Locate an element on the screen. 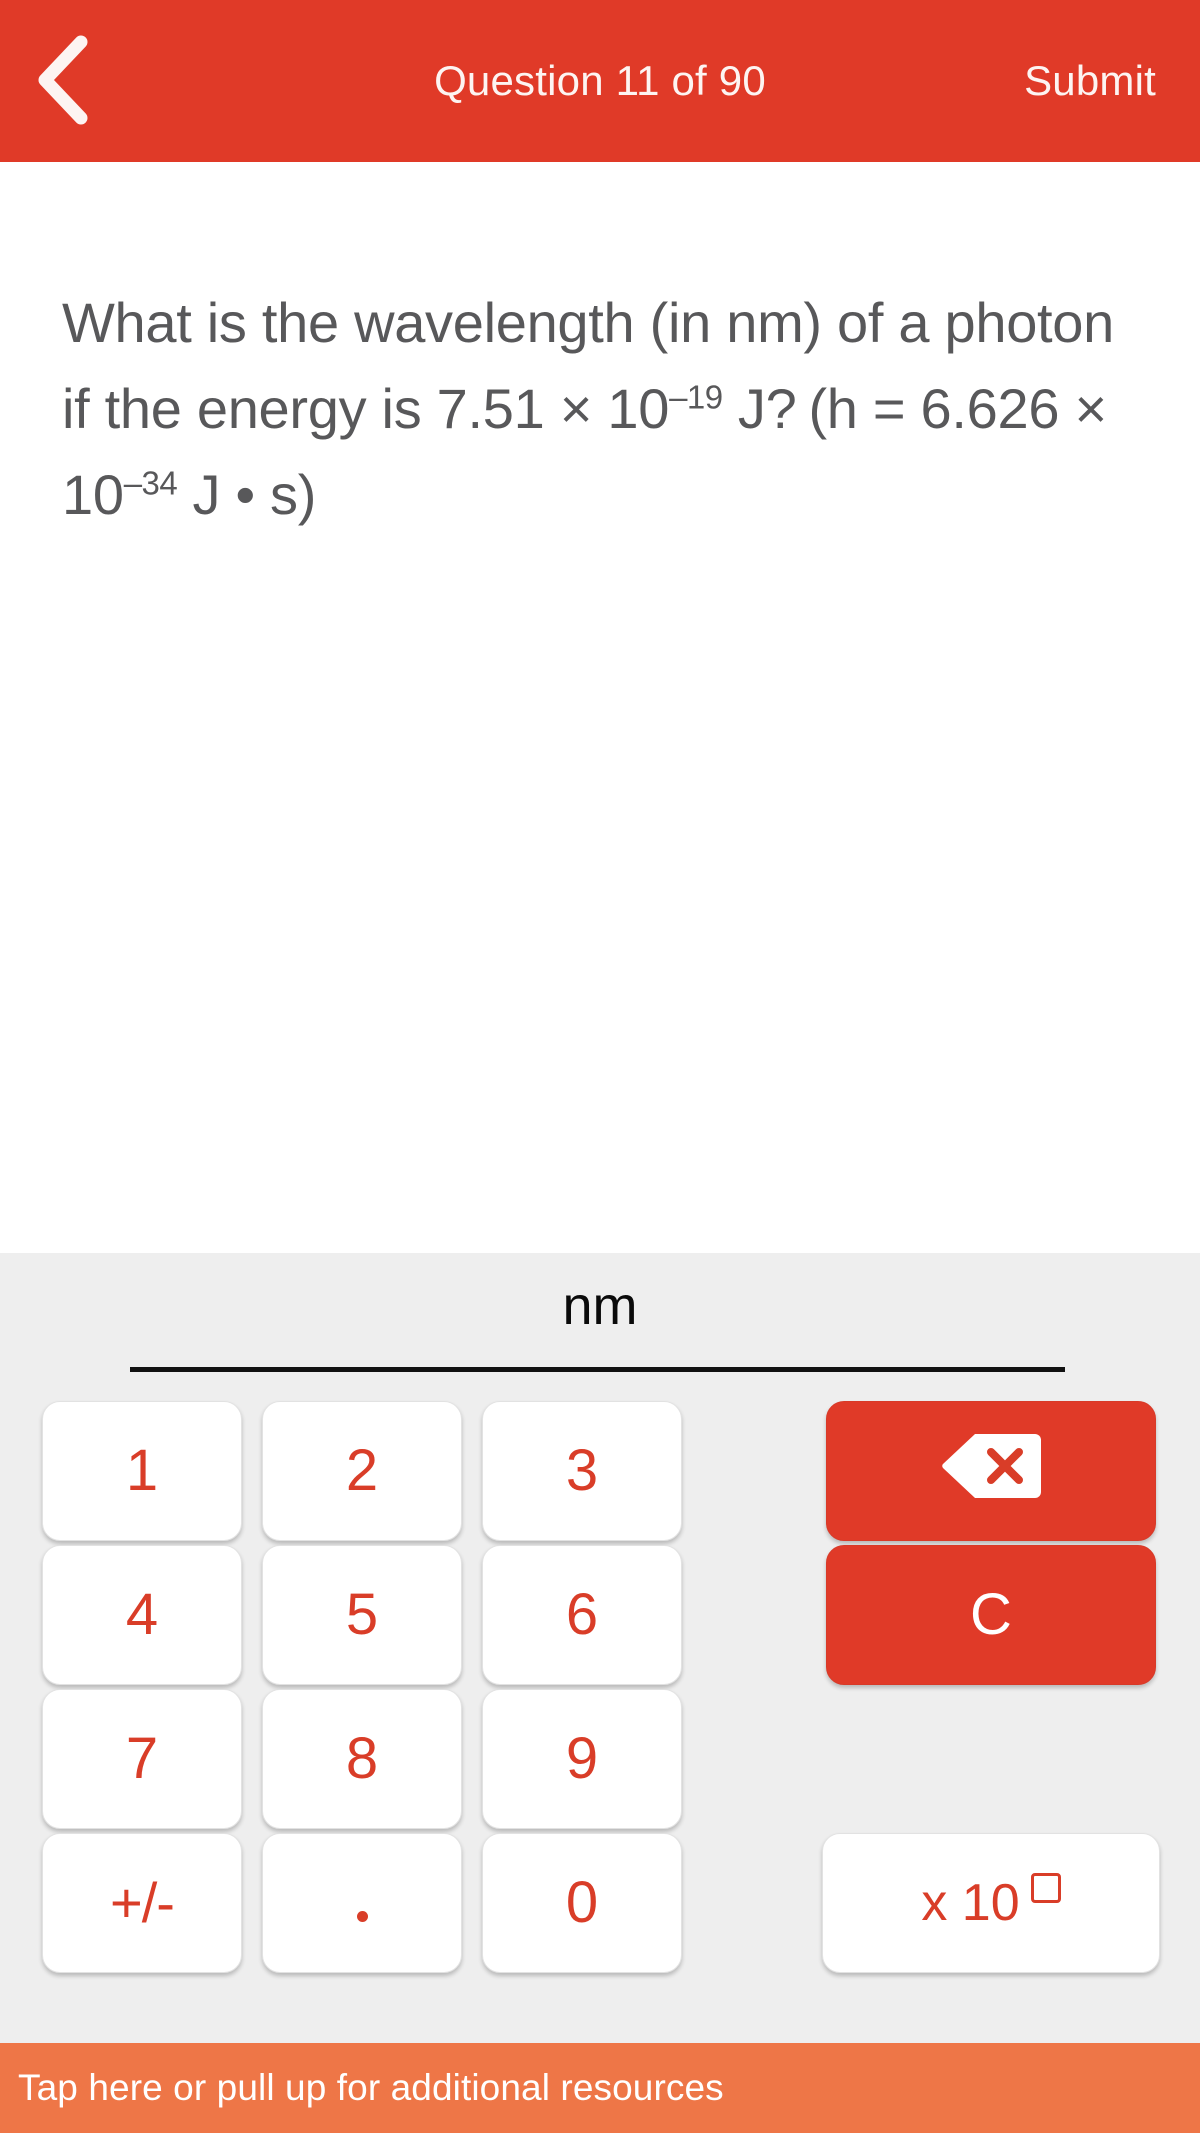  key-label: 4 is located at coordinates (142, 1614).